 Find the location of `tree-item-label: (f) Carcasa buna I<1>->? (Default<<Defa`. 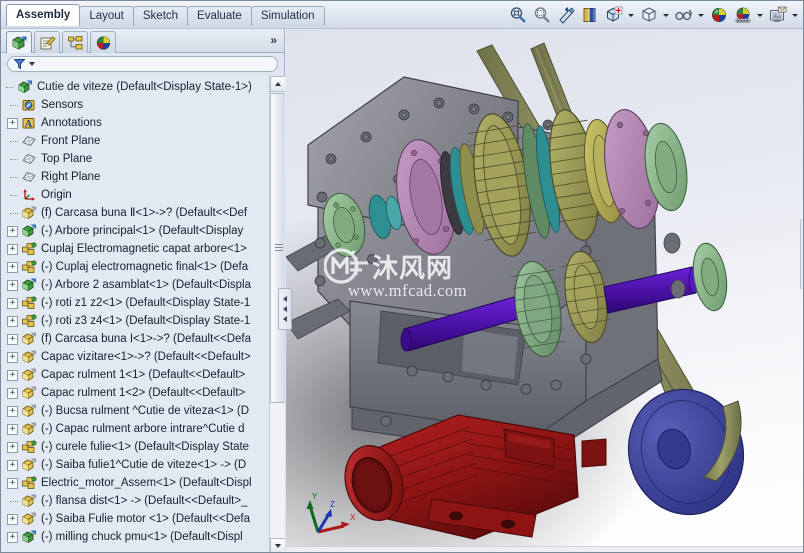

tree-item-label: (f) Carcasa buna I<1>->? (Default<<Defa is located at coordinates (146, 339).